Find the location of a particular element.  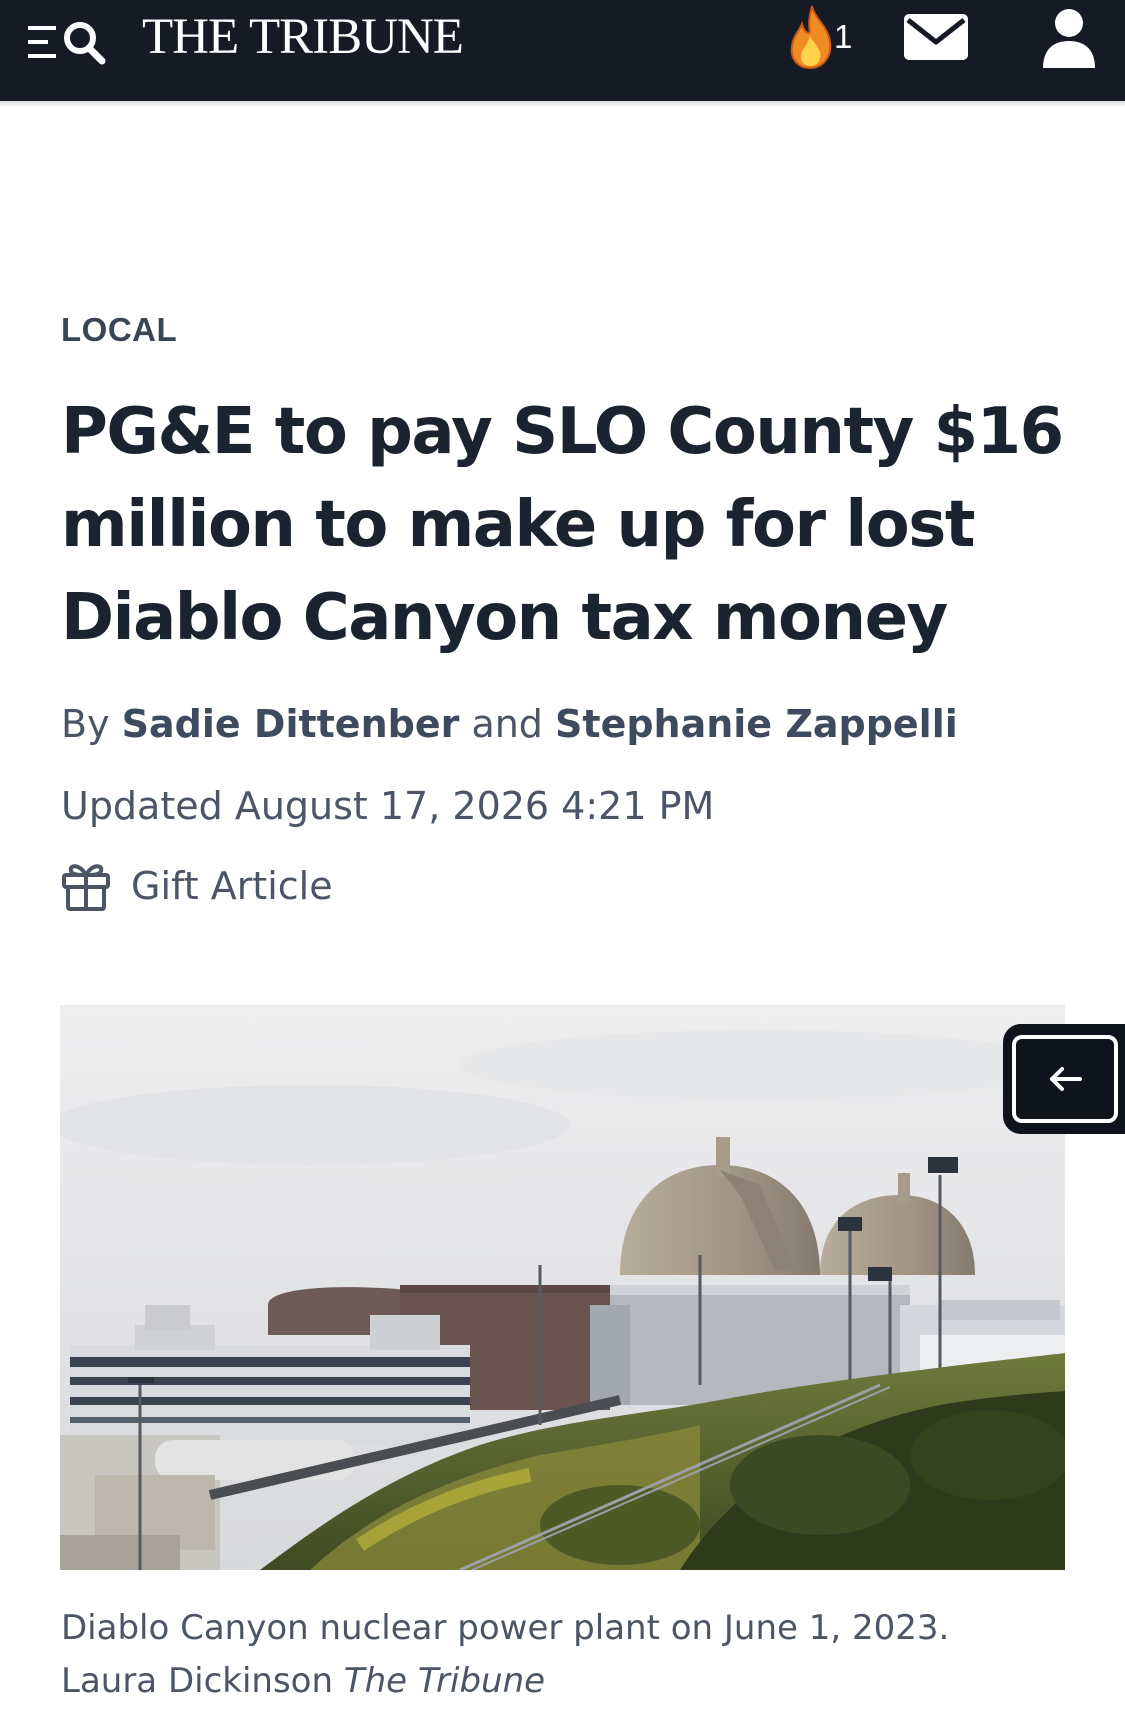

mail-button is located at coordinates (936, 37).